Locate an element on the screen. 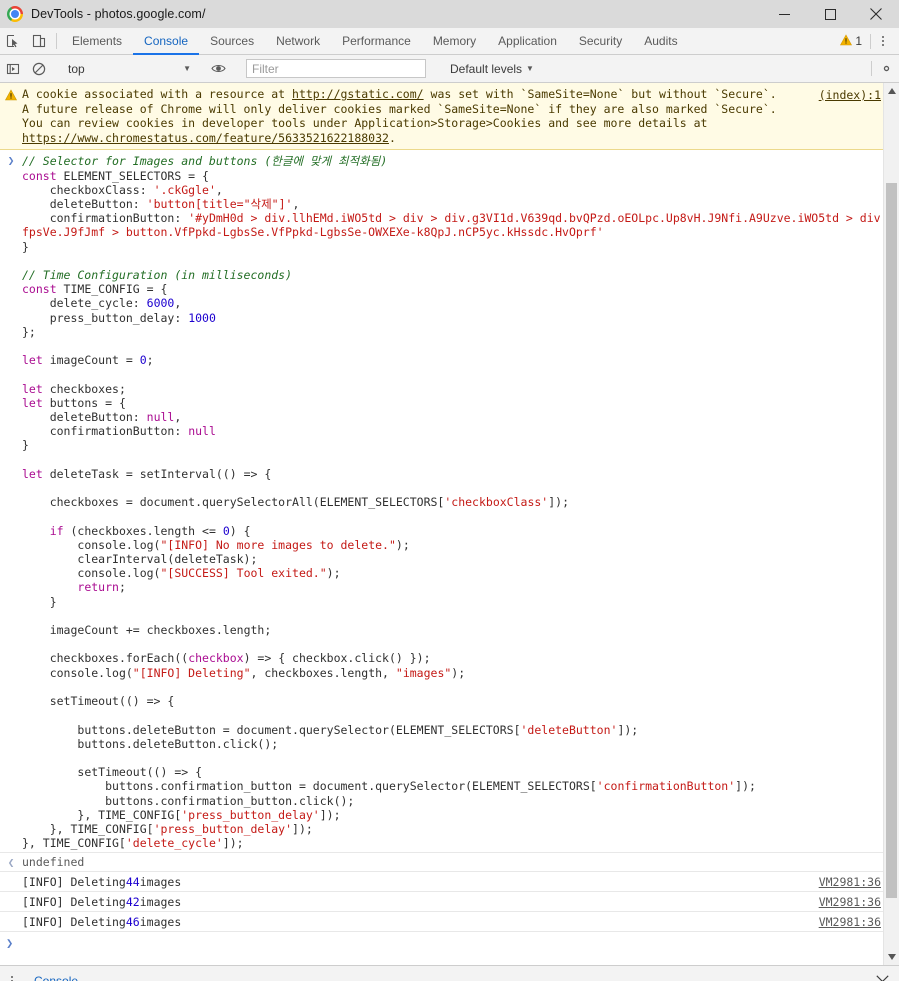 The height and width of the screenshot is (981, 899). execute-sidebar-icon is located at coordinates (13, 69).